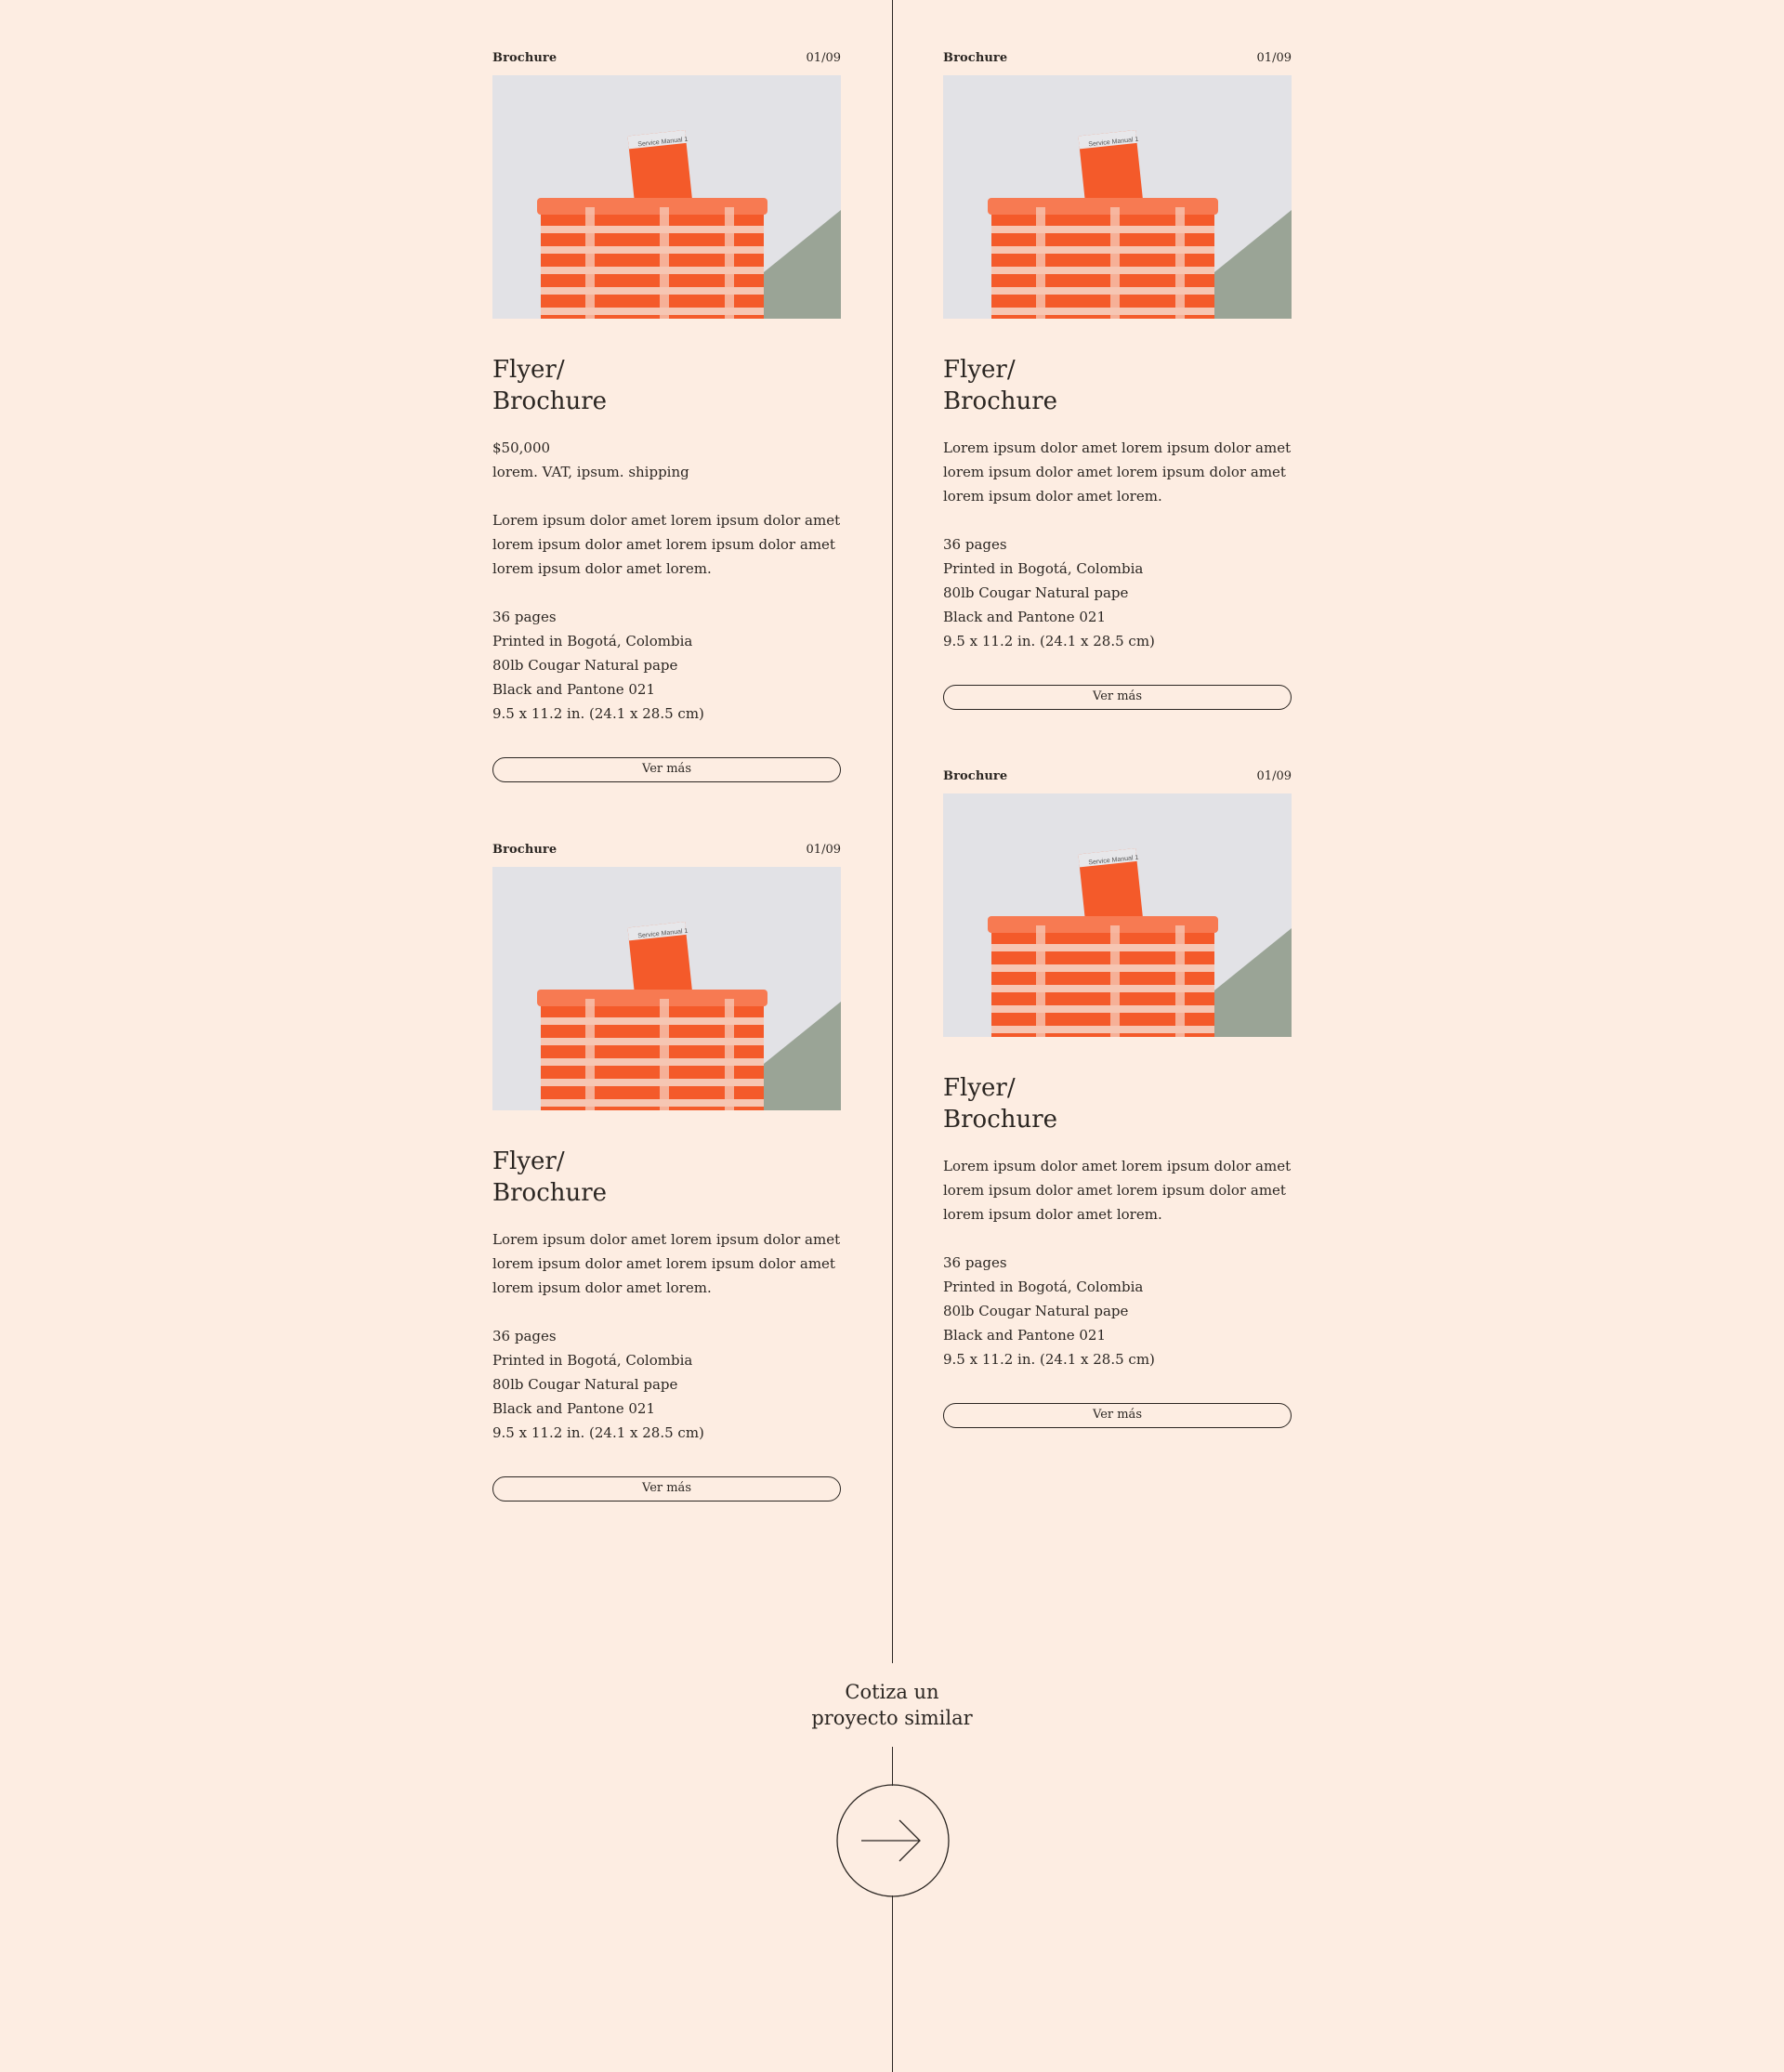  Describe the element at coordinates (892, 1718) in the screenshot. I see `cta-line2: proyecto similar` at that location.